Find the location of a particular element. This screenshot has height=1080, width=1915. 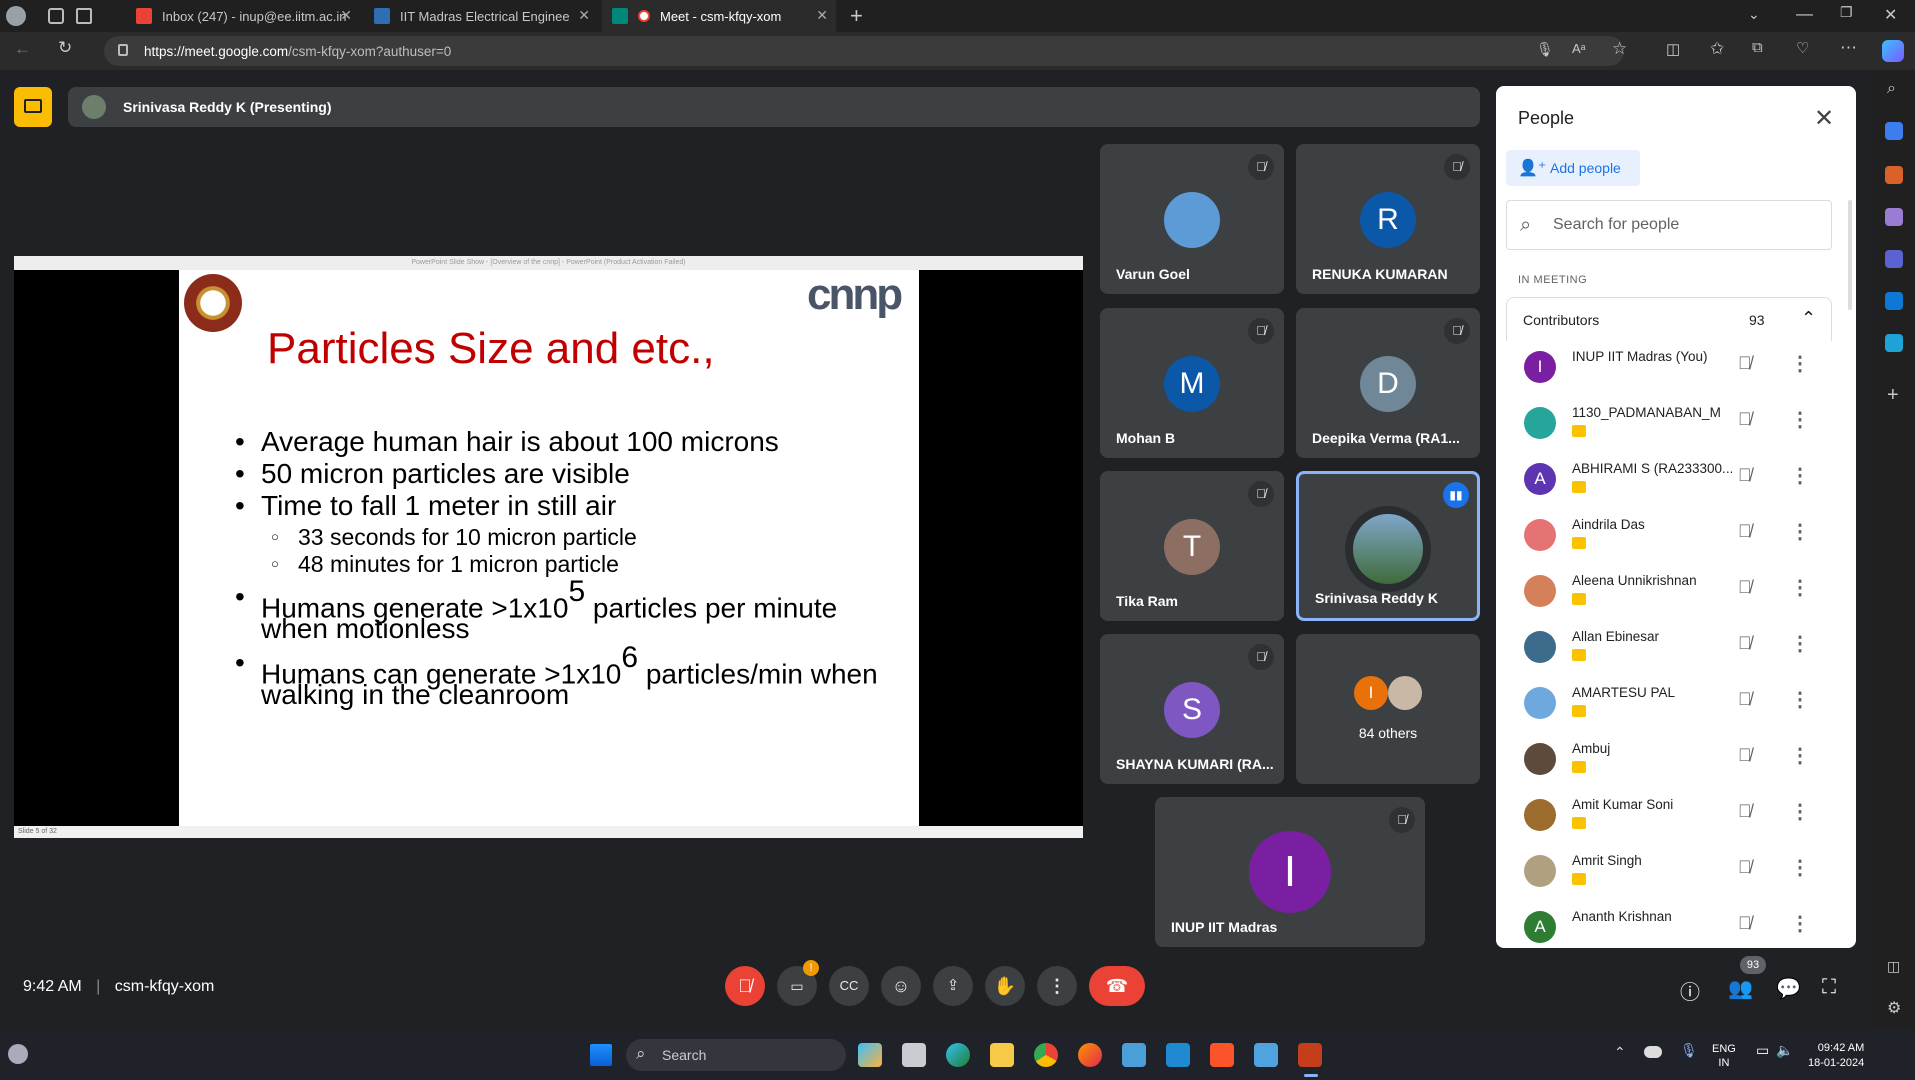

participant-tile: 🎙̸ T Tika Ram is located at coordinates (1192, 546).